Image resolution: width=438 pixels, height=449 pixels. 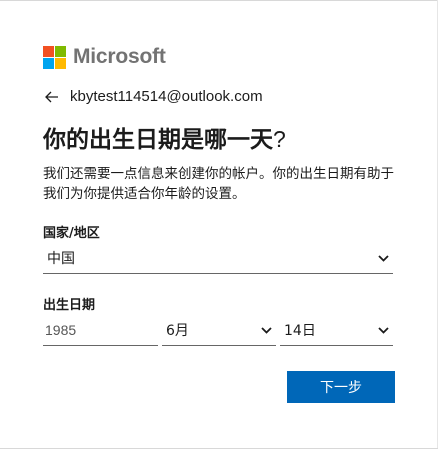 I want to click on birth-year-value: 1985, so click(x=61, y=330).